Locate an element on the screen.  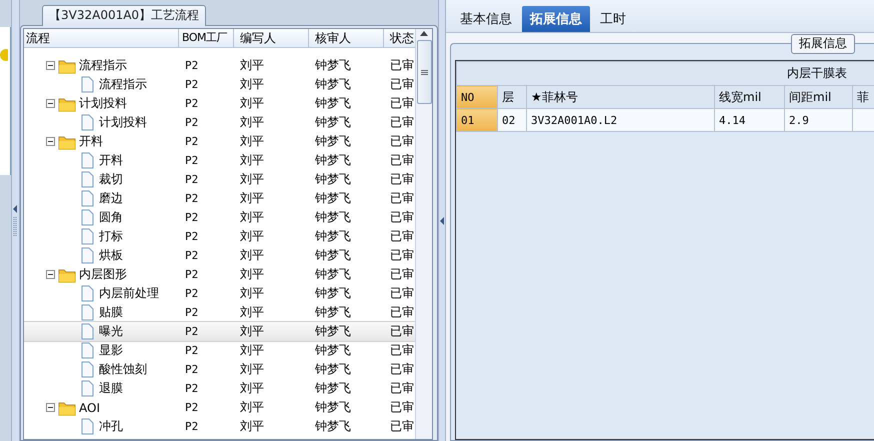
tab: 工时 is located at coordinates (613, 19).